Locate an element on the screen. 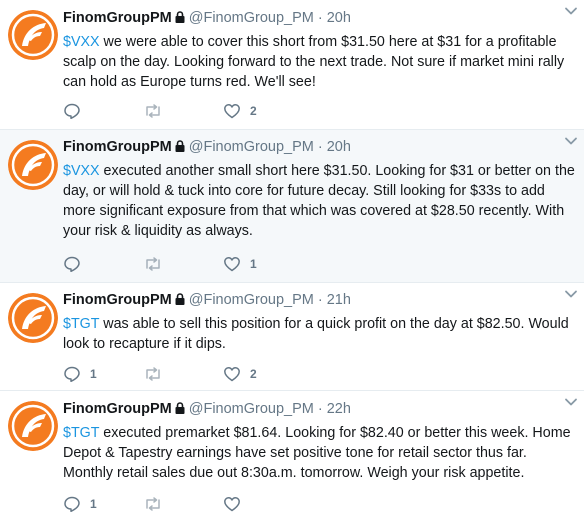 Image resolution: width=584 pixels, height=524 pixels. tweet-header: FinomGroupPM @FinomGroup_PM · 22h is located at coordinates (207, 409).